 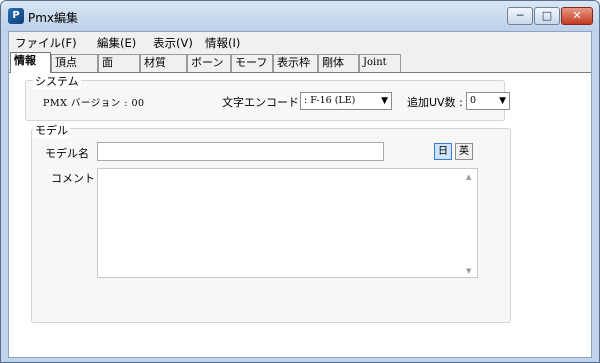 I want to click on title-bar: P Pmx編集 ─ □ ✕, so click(x=300, y=16).